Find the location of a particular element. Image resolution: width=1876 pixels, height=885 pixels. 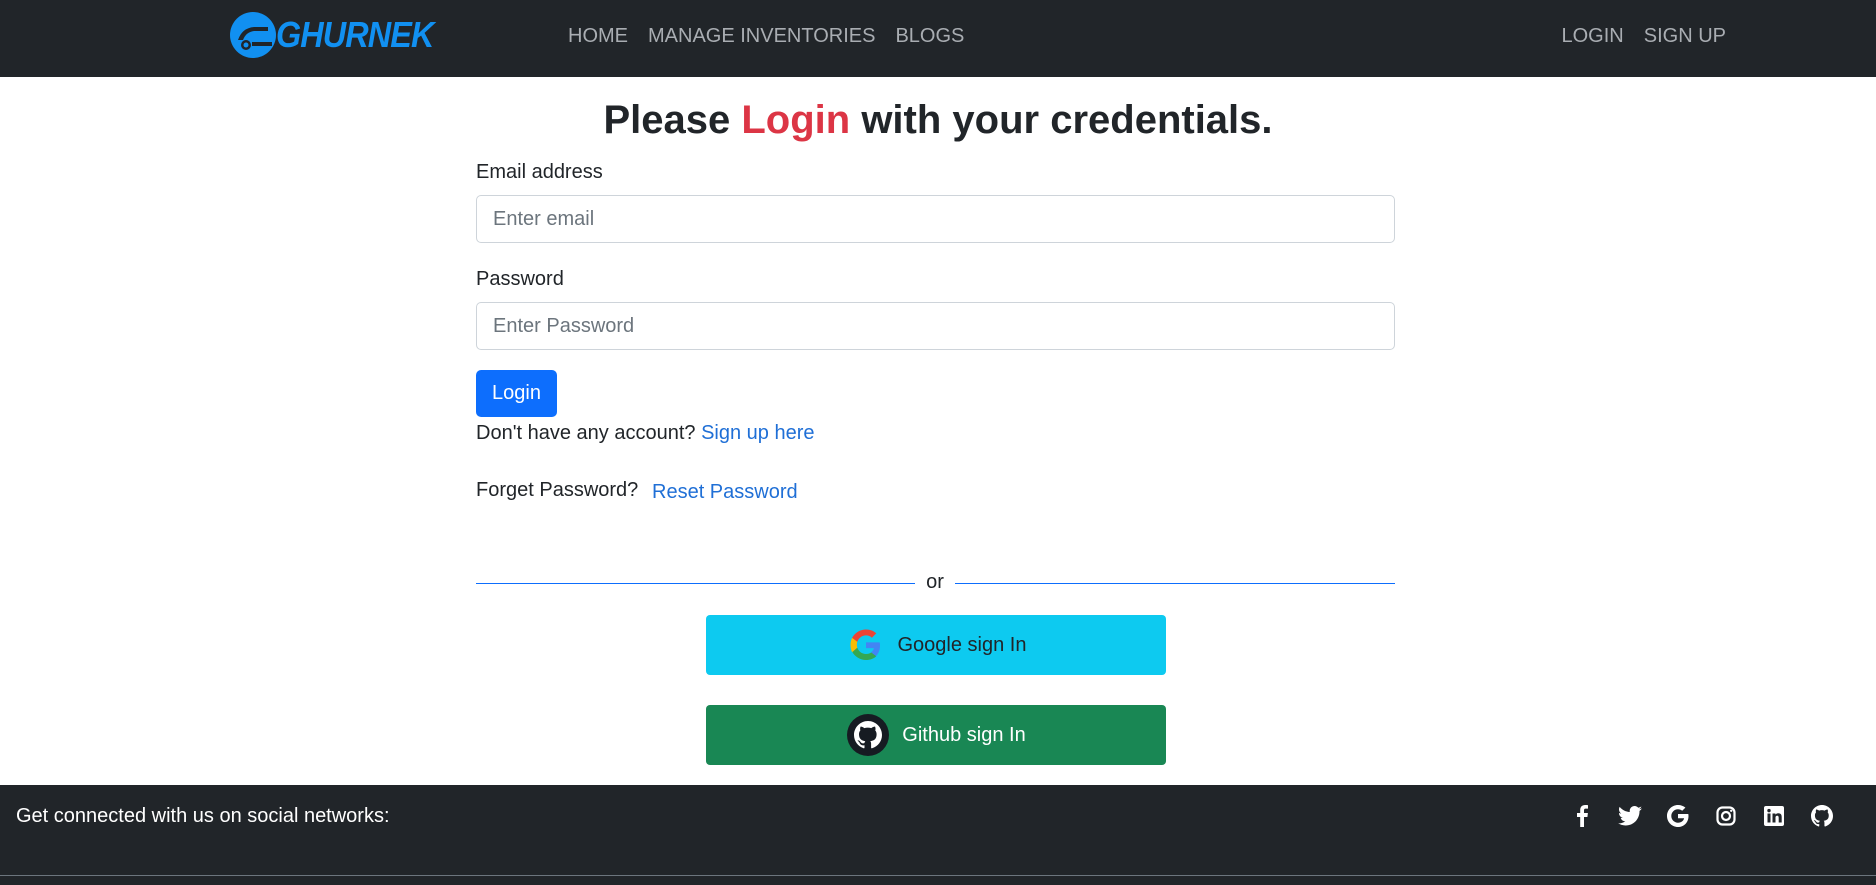

brand-logo: GHURNEK is located at coordinates (339, 35).